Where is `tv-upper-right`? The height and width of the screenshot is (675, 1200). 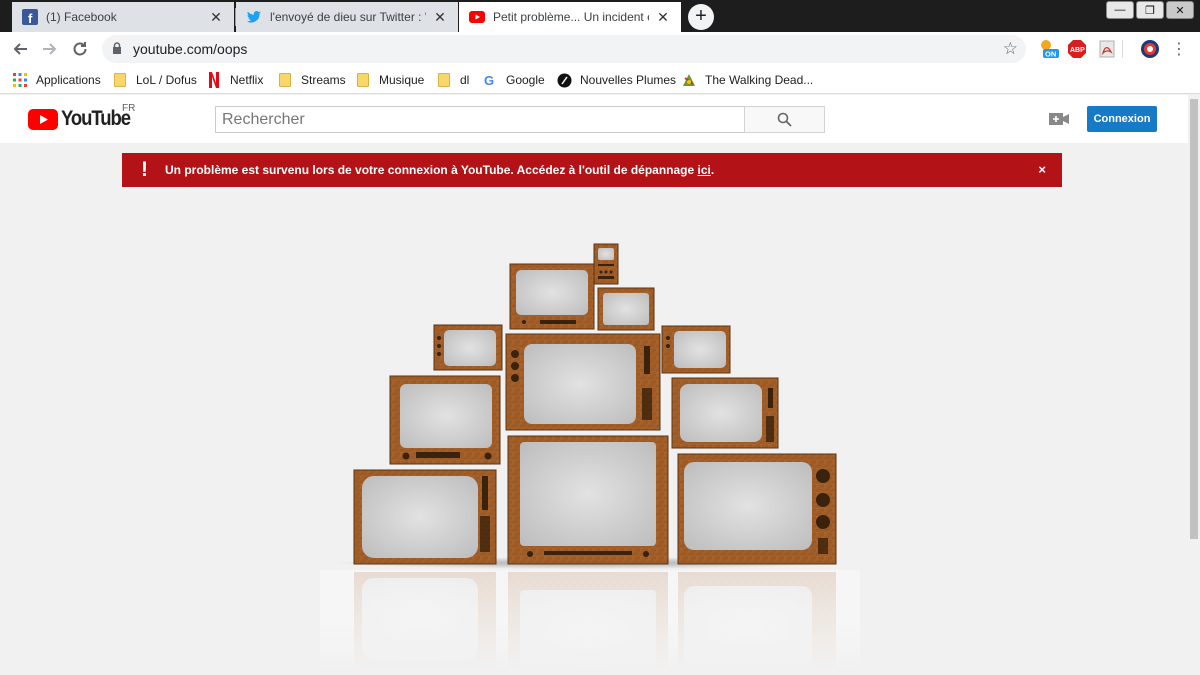 tv-upper-right is located at coordinates (626, 309).